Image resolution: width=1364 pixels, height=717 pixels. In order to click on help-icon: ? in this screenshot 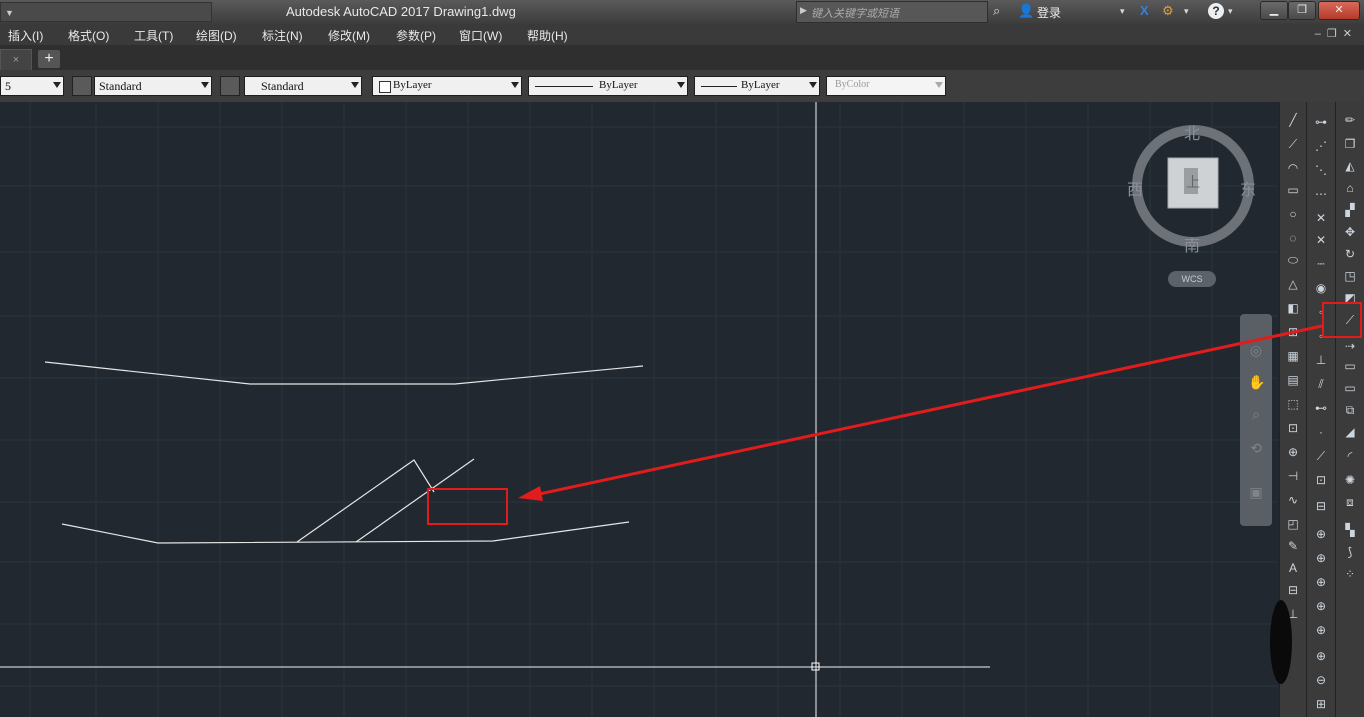, I will do `click(1216, 11)`.